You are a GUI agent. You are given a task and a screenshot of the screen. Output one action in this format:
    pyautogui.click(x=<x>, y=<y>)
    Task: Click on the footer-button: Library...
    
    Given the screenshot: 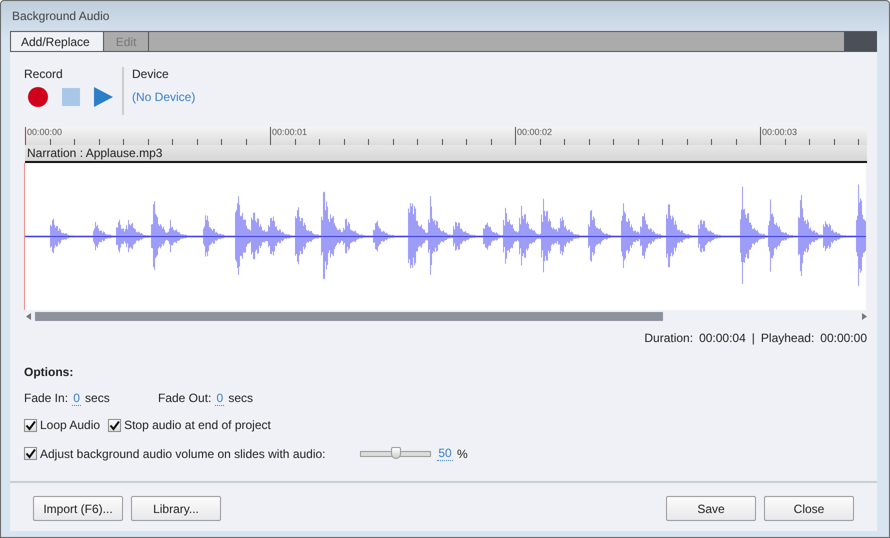 What is the action you would take?
    pyautogui.click(x=176, y=508)
    